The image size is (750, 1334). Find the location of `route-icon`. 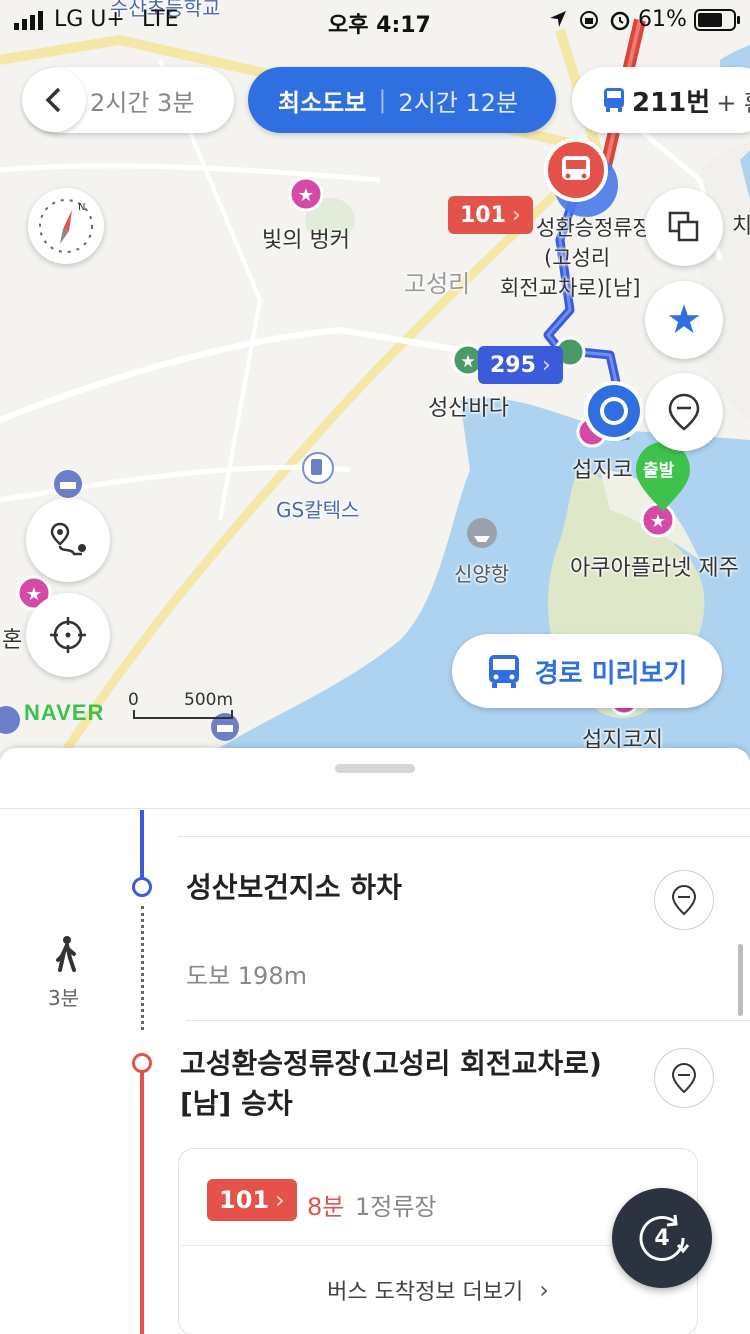

route-icon is located at coordinates (68, 539).